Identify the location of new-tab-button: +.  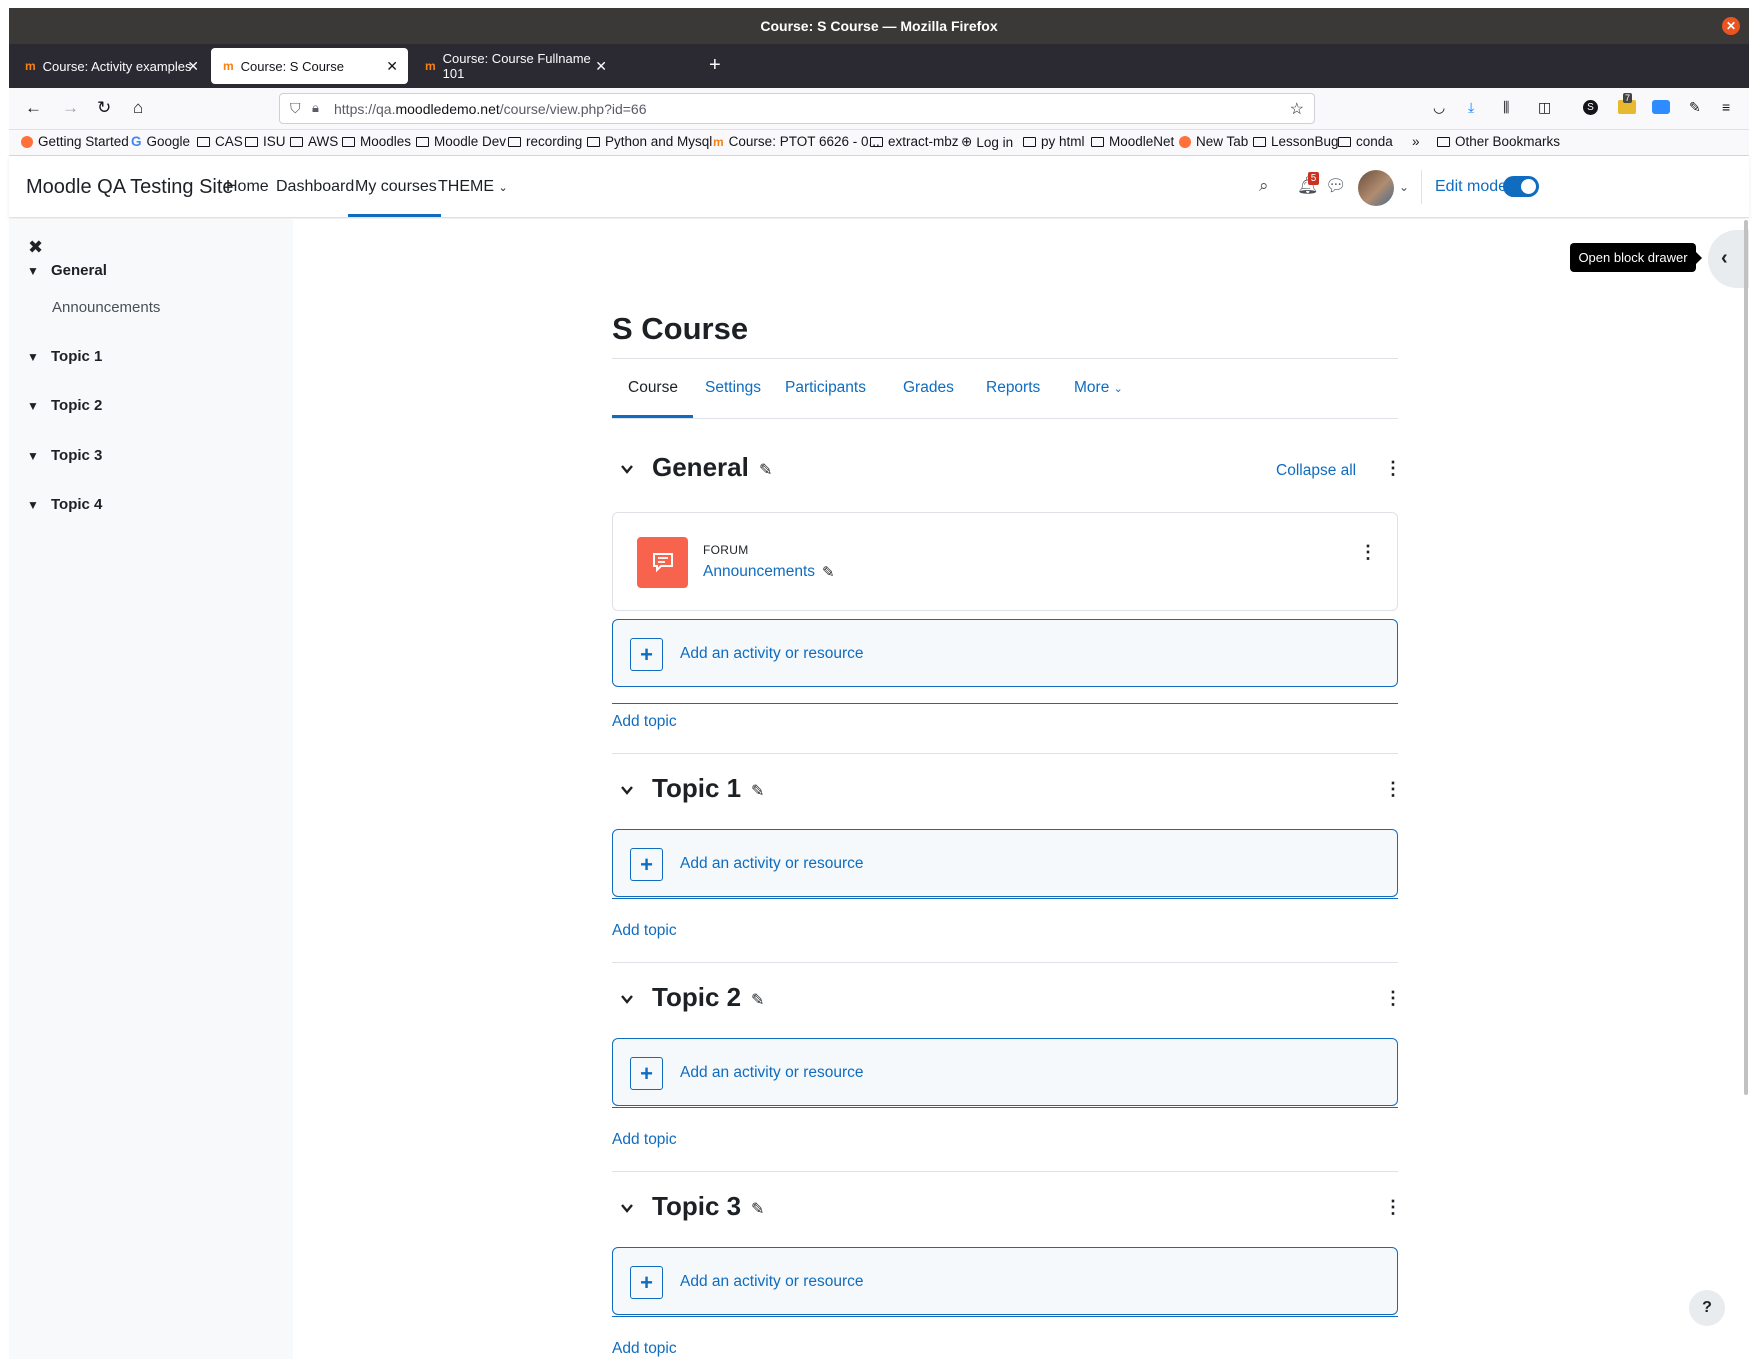
(715, 65).